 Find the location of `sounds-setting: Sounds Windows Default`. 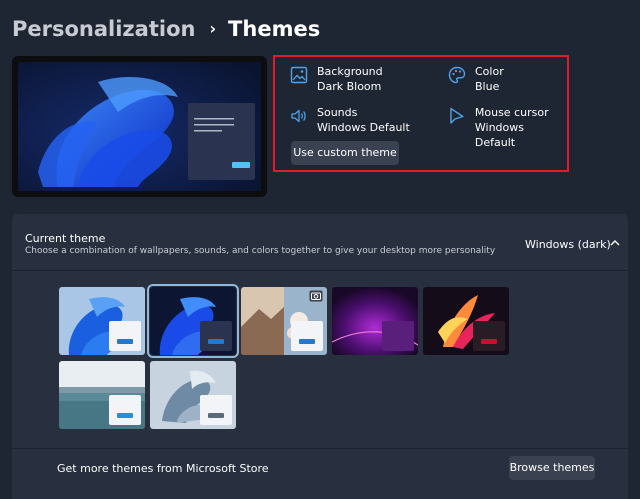

sounds-setting: Sounds Windows Default is located at coordinates (350, 120).